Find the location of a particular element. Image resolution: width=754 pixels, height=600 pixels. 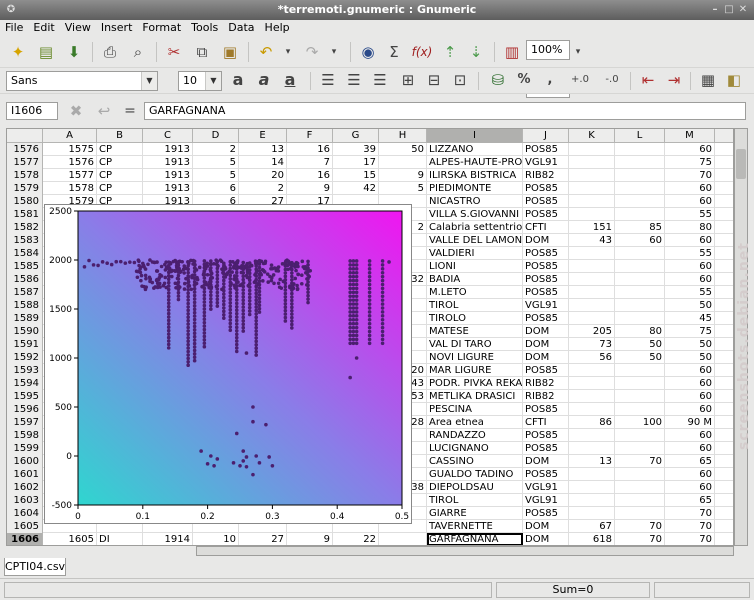

row-header: 1587 is located at coordinates (25, 292).